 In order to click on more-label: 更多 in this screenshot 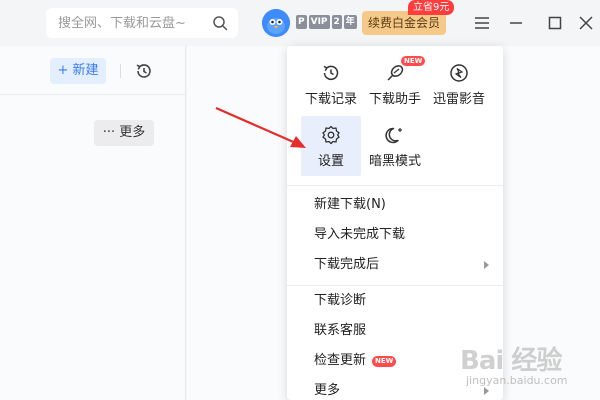, I will do `click(132, 132)`.